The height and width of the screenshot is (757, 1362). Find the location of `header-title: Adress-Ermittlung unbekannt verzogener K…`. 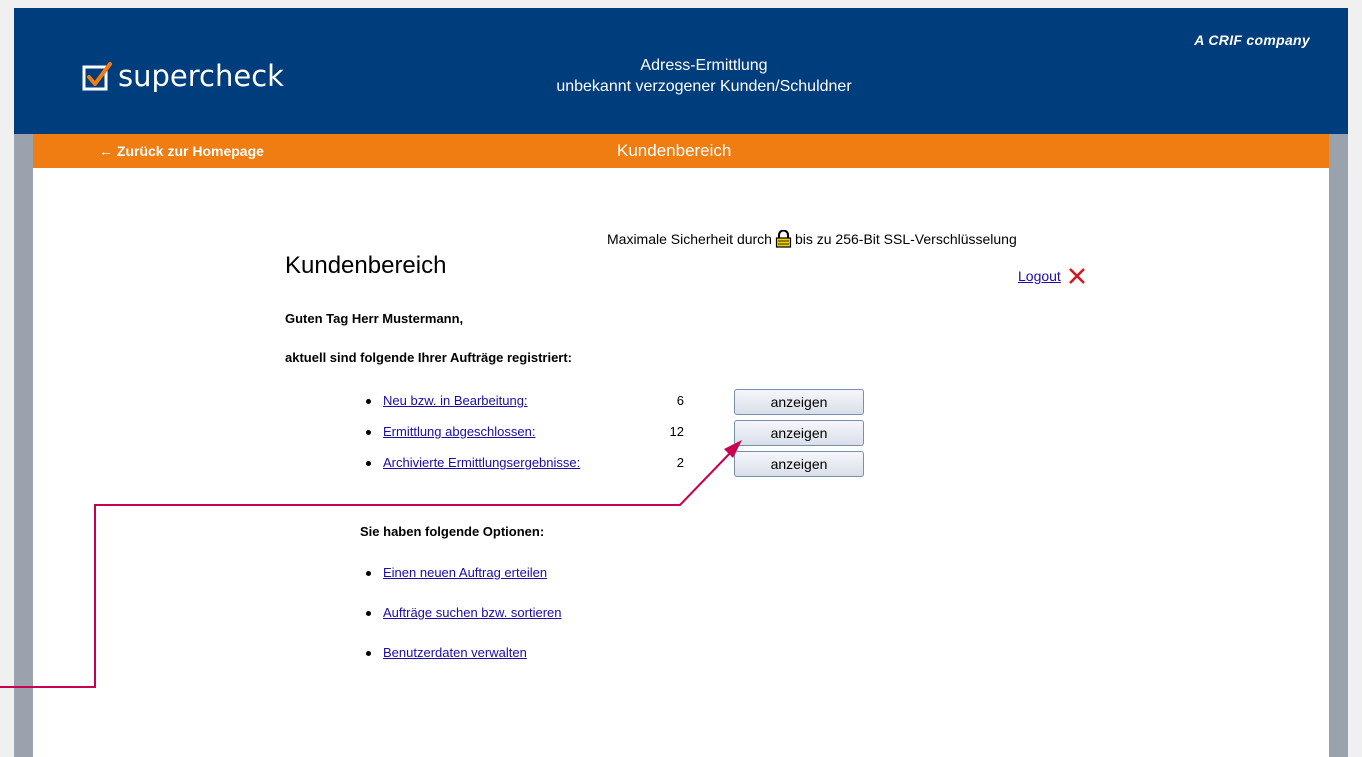

header-title: Adress-Ermittlung unbekannt verzogener K… is located at coordinates (704, 76).